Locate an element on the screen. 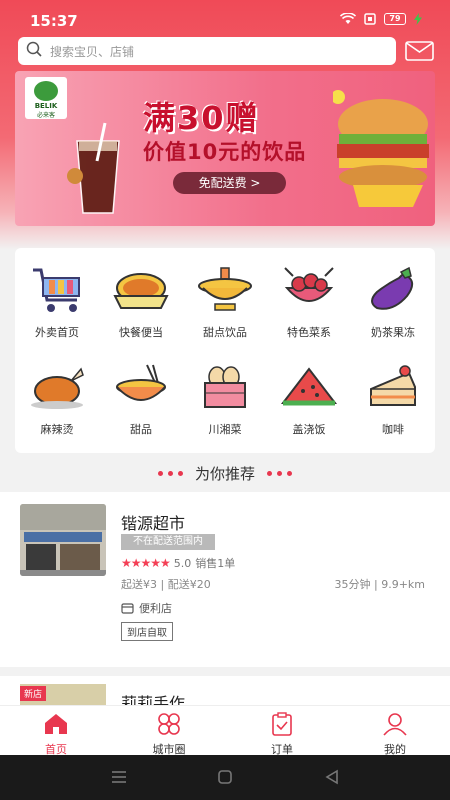 The height and width of the screenshot is (800, 450). free-delivery-button: 免配送费 > is located at coordinates (229, 183).